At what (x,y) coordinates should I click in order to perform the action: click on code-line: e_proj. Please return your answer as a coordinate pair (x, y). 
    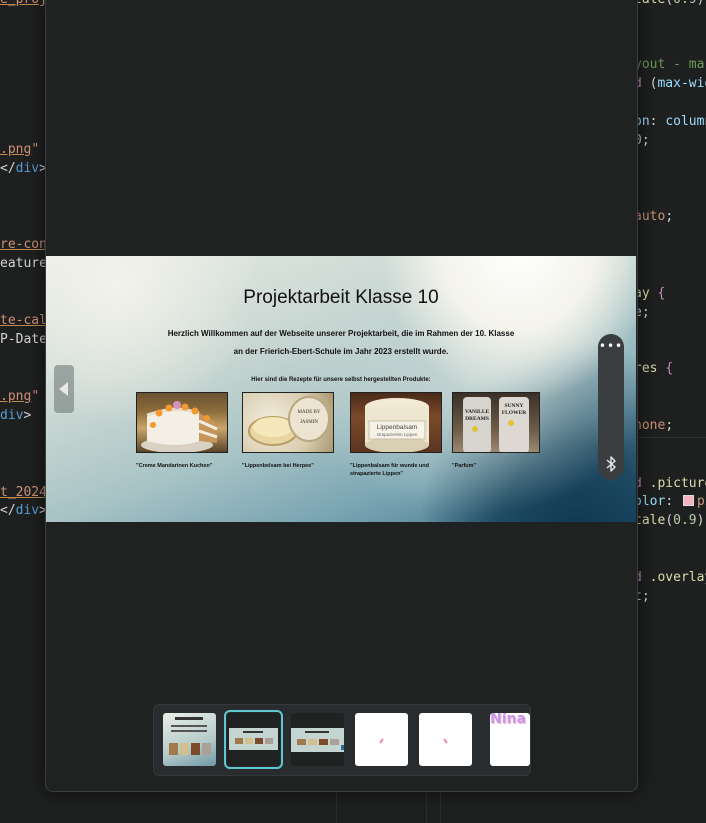
    Looking at the image, I should click on (23, 4).